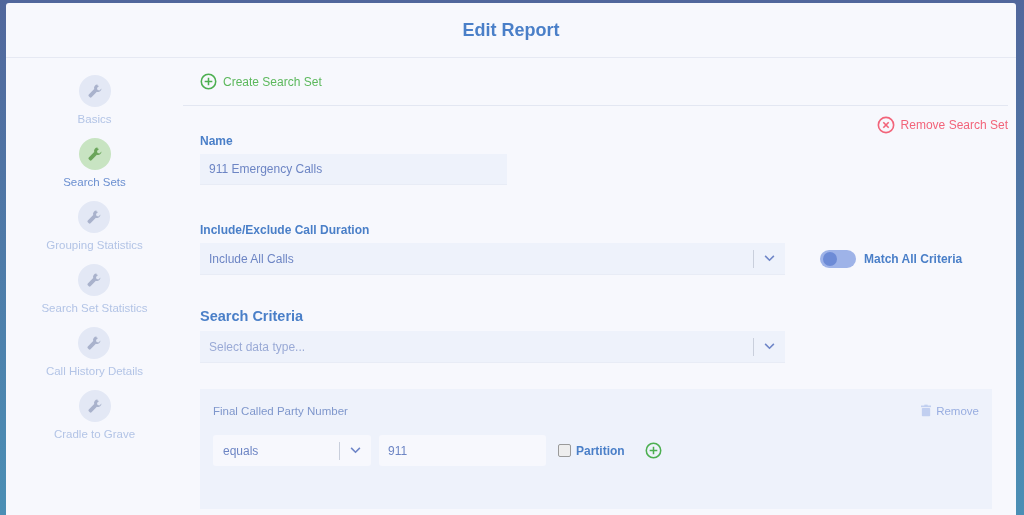  I want to click on sidebar-step: Basics, so click(94, 100).